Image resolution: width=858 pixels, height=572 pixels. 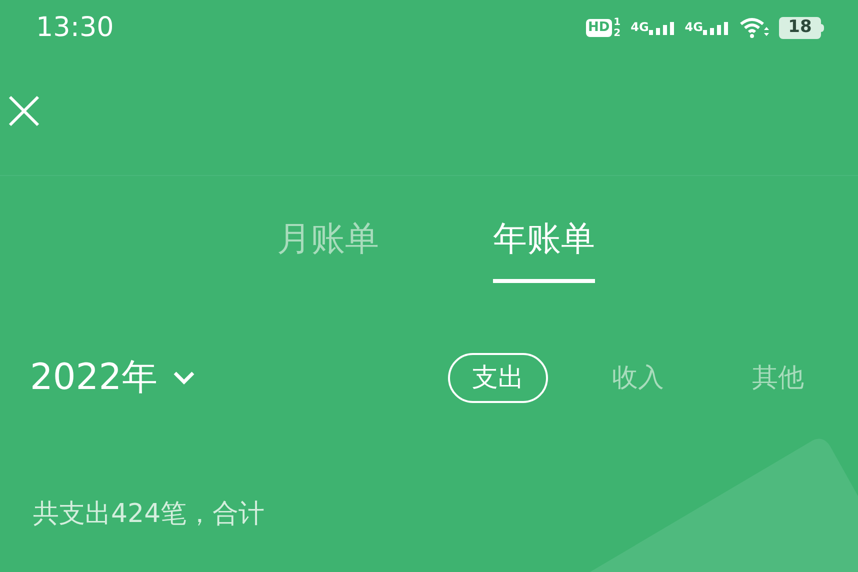 What do you see at coordinates (498, 378) in the screenshot?
I see `filter-chip: 支出` at bounding box center [498, 378].